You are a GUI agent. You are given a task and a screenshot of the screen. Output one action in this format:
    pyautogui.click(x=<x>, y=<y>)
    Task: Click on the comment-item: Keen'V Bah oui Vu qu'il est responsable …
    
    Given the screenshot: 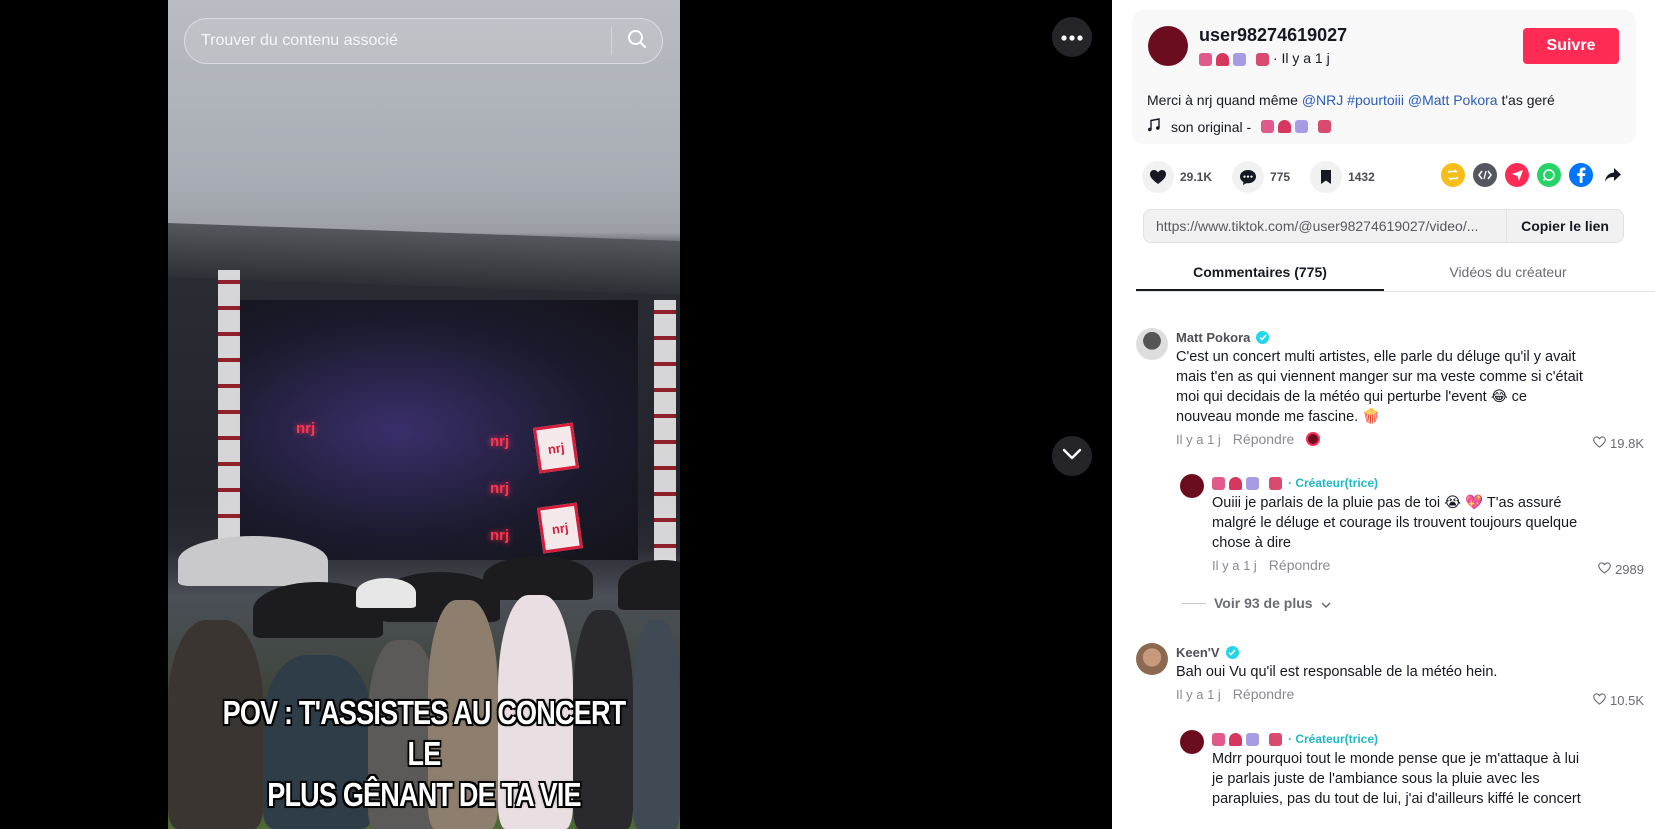 What is the action you would take?
    pyautogui.click(x=1390, y=680)
    